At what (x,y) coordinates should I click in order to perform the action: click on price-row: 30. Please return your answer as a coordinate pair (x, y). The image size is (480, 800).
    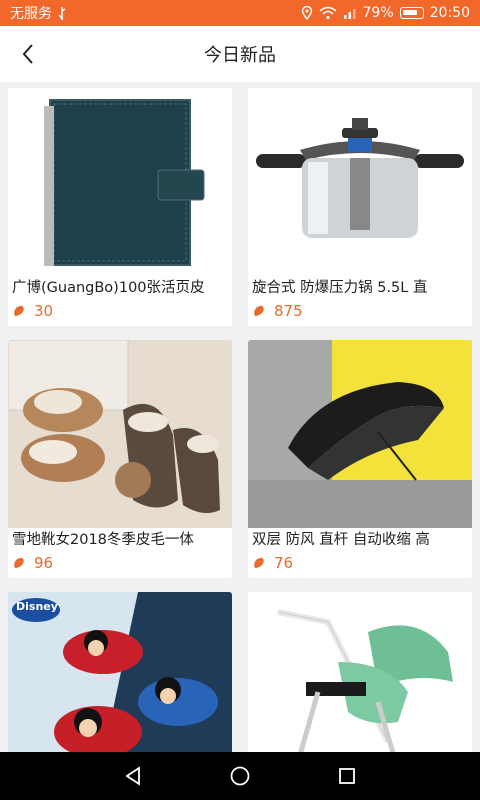
    Looking at the image, I should click on (120, 311).